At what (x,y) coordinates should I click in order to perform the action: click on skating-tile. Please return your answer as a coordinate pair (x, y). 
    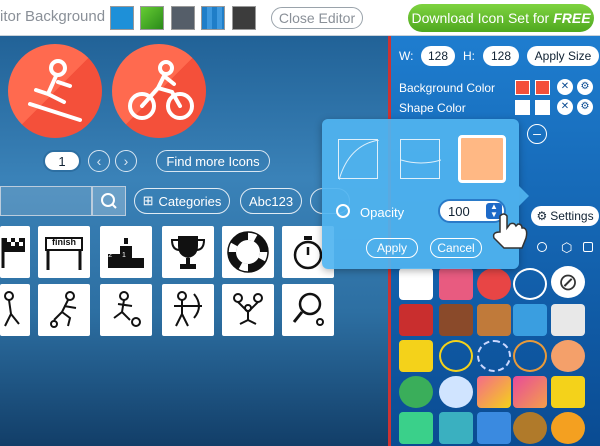
    Looking at the image, I should click on (64, 310).